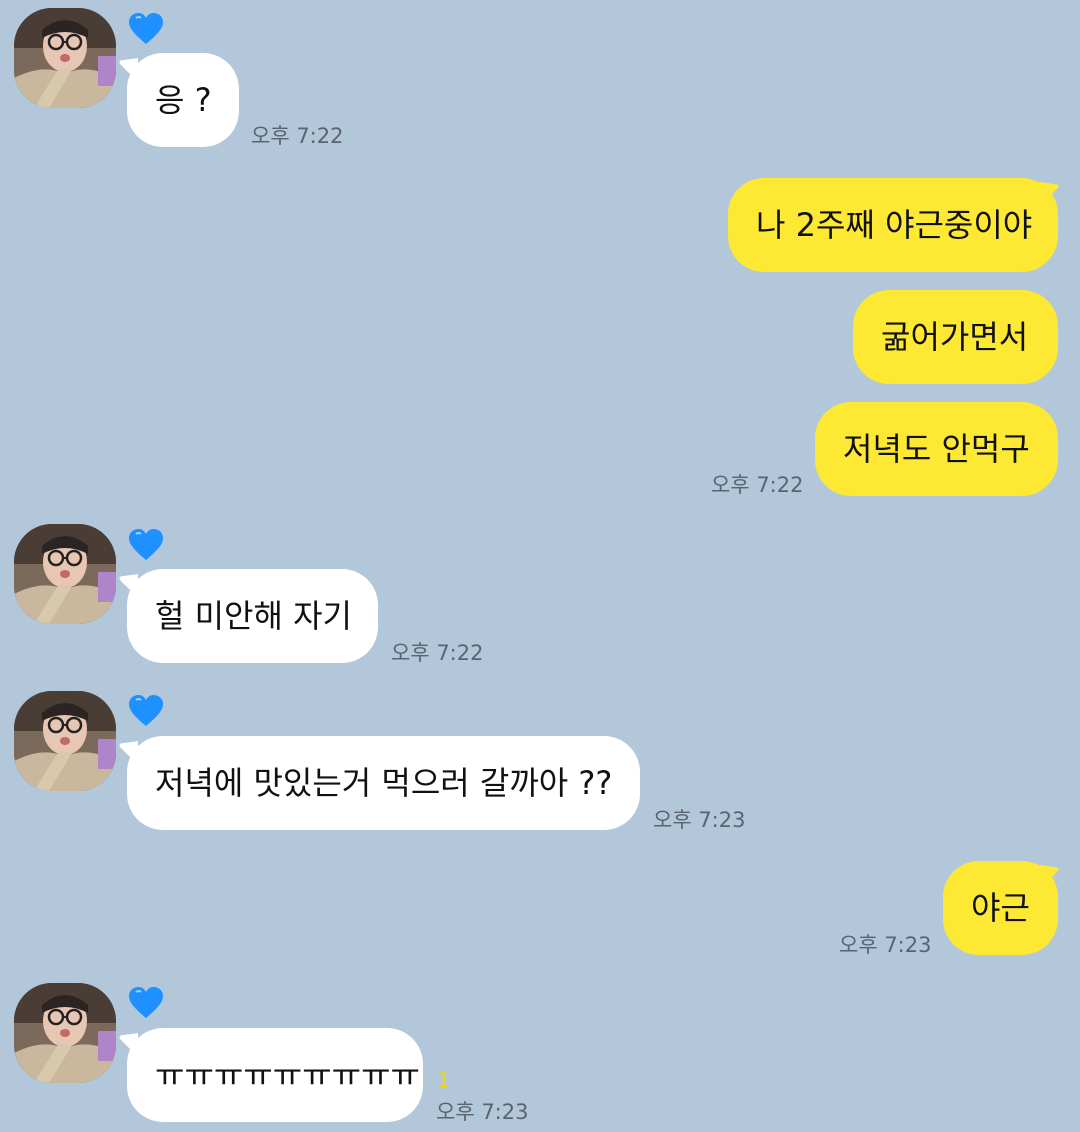 This screenshot has height=1132, width=1080. I want to click on unread-count: 1, so click(443, 1080).